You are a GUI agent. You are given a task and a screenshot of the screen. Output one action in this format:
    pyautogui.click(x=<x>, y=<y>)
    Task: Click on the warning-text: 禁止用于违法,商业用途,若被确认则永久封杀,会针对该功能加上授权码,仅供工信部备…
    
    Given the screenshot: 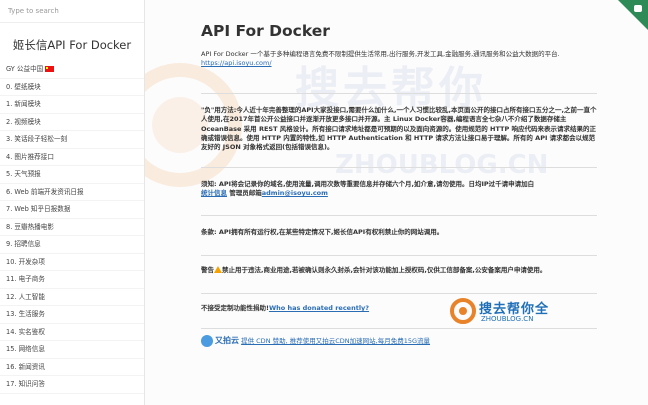 What is the action you would take?
    pyautogui.click(x=384, y=270)
    